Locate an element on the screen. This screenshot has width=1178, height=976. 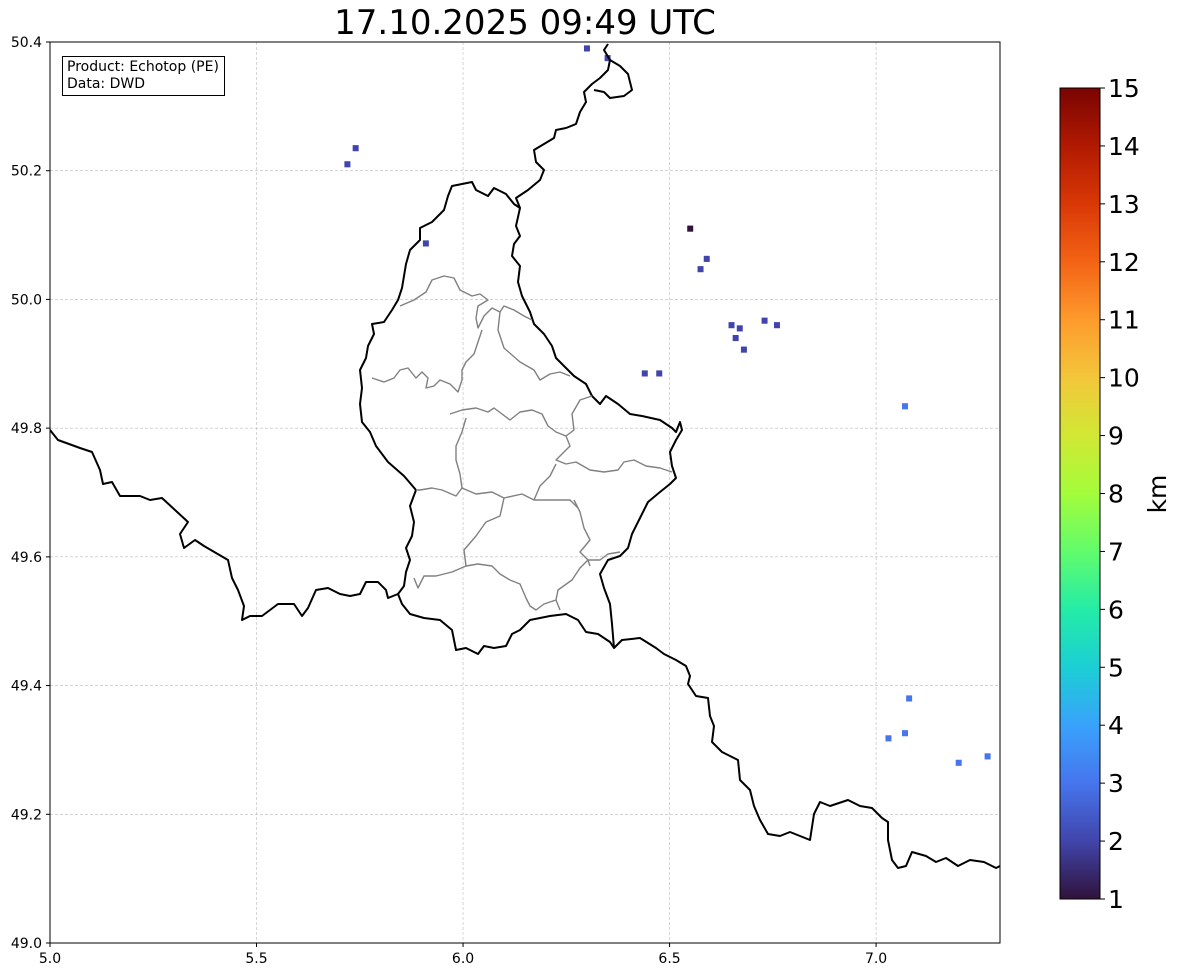
x-axis: 5.0 5.5 6.0 6.5 7.0 is located at coordinates (463, 955).